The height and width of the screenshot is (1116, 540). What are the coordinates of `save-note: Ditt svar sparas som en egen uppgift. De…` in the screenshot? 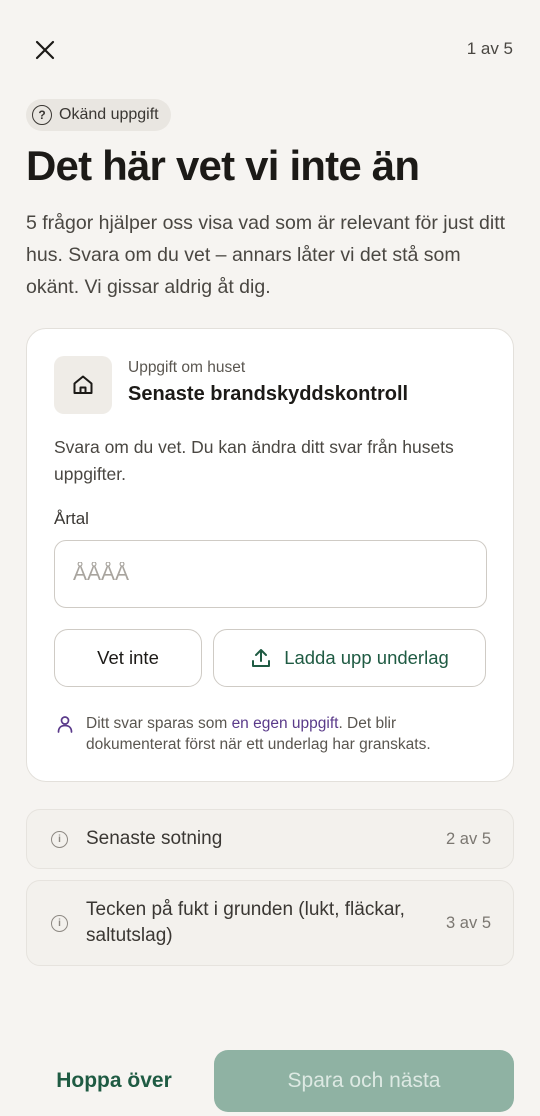 It's located at (271, 734).